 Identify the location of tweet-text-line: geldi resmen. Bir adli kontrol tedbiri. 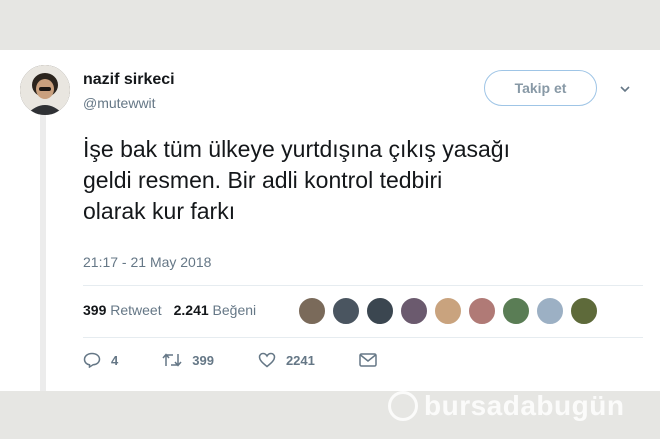
(263, 180).